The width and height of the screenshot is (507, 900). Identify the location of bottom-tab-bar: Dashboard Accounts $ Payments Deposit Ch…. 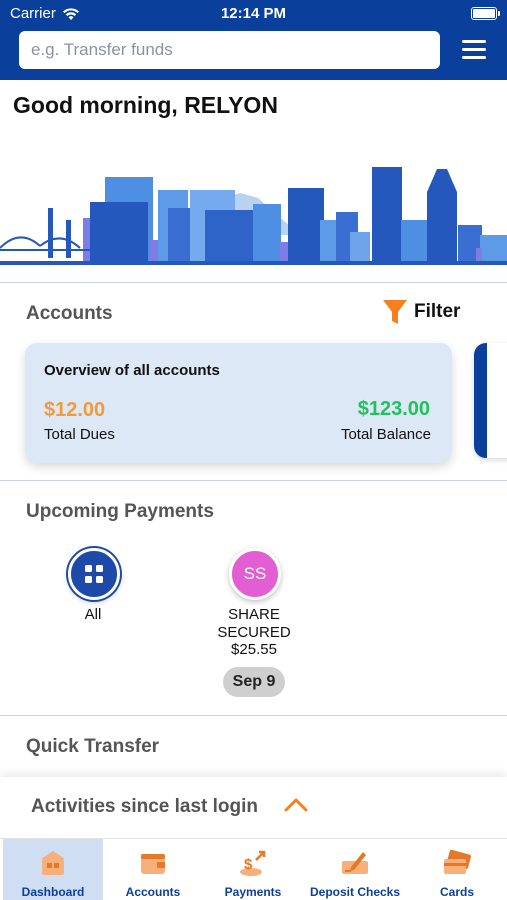
(253, 869).